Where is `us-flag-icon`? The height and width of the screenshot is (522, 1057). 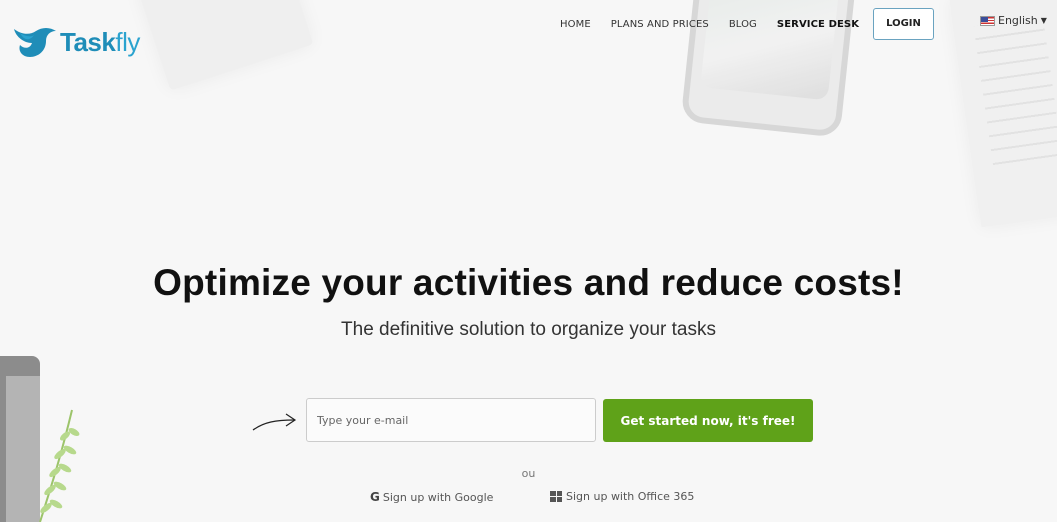 us-flag-icon is located at coordinates (987, 20).